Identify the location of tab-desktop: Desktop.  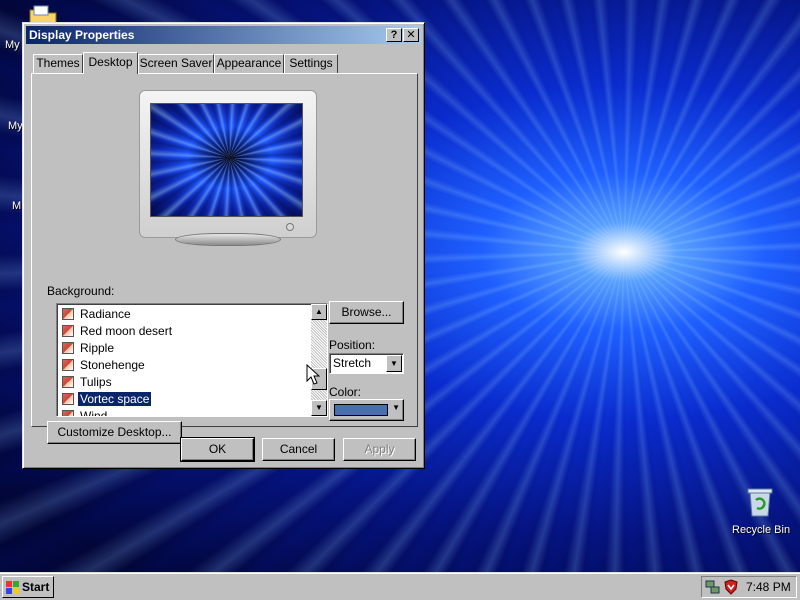
(110, 63).